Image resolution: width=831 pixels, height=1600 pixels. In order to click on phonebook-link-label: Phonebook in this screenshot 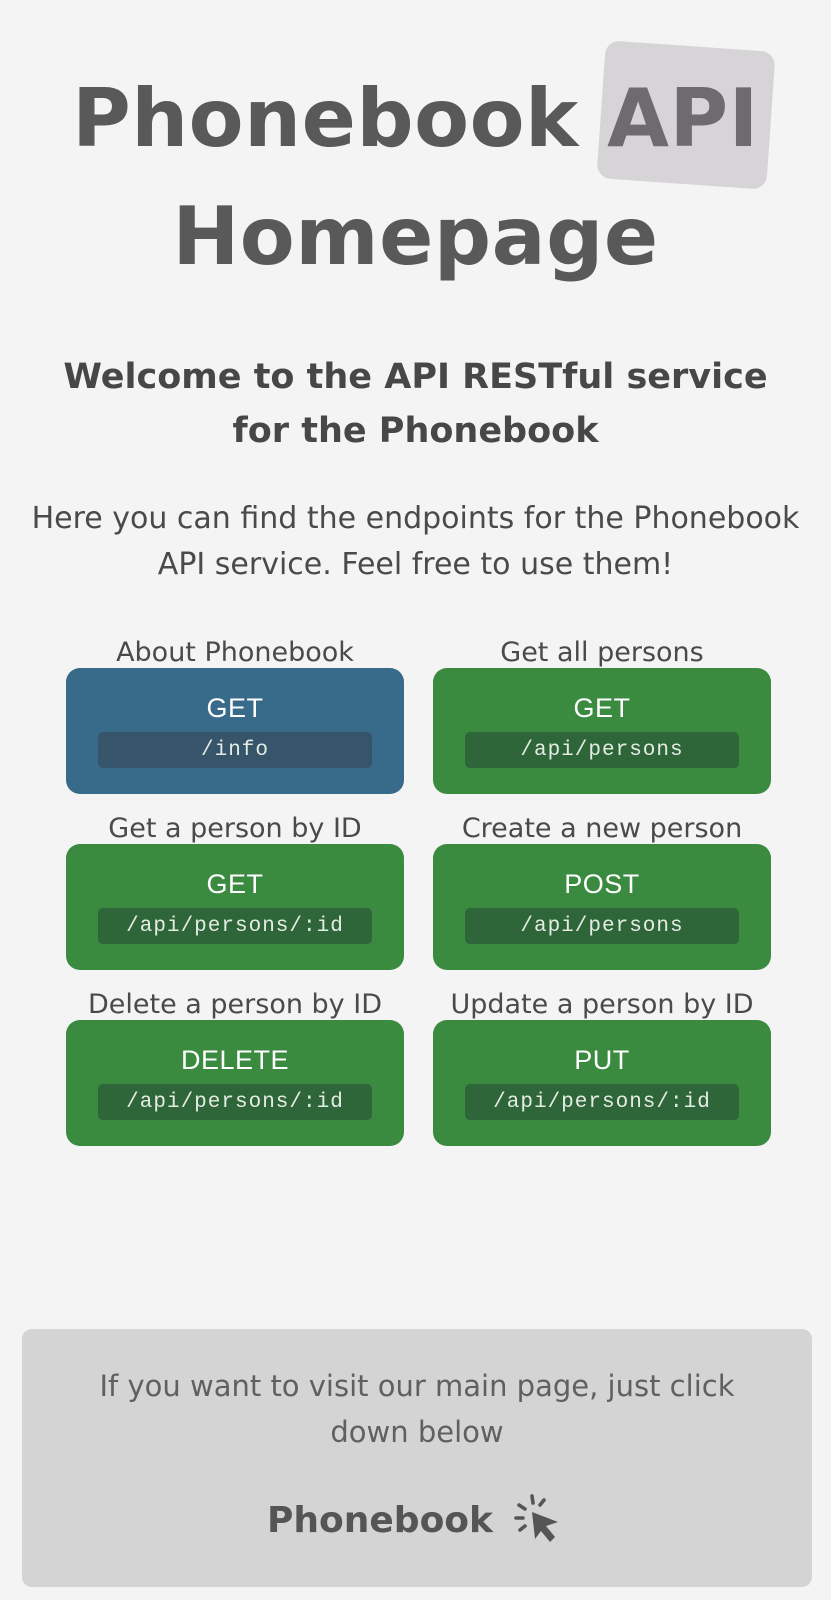, I will do `click(380, 1520)`.